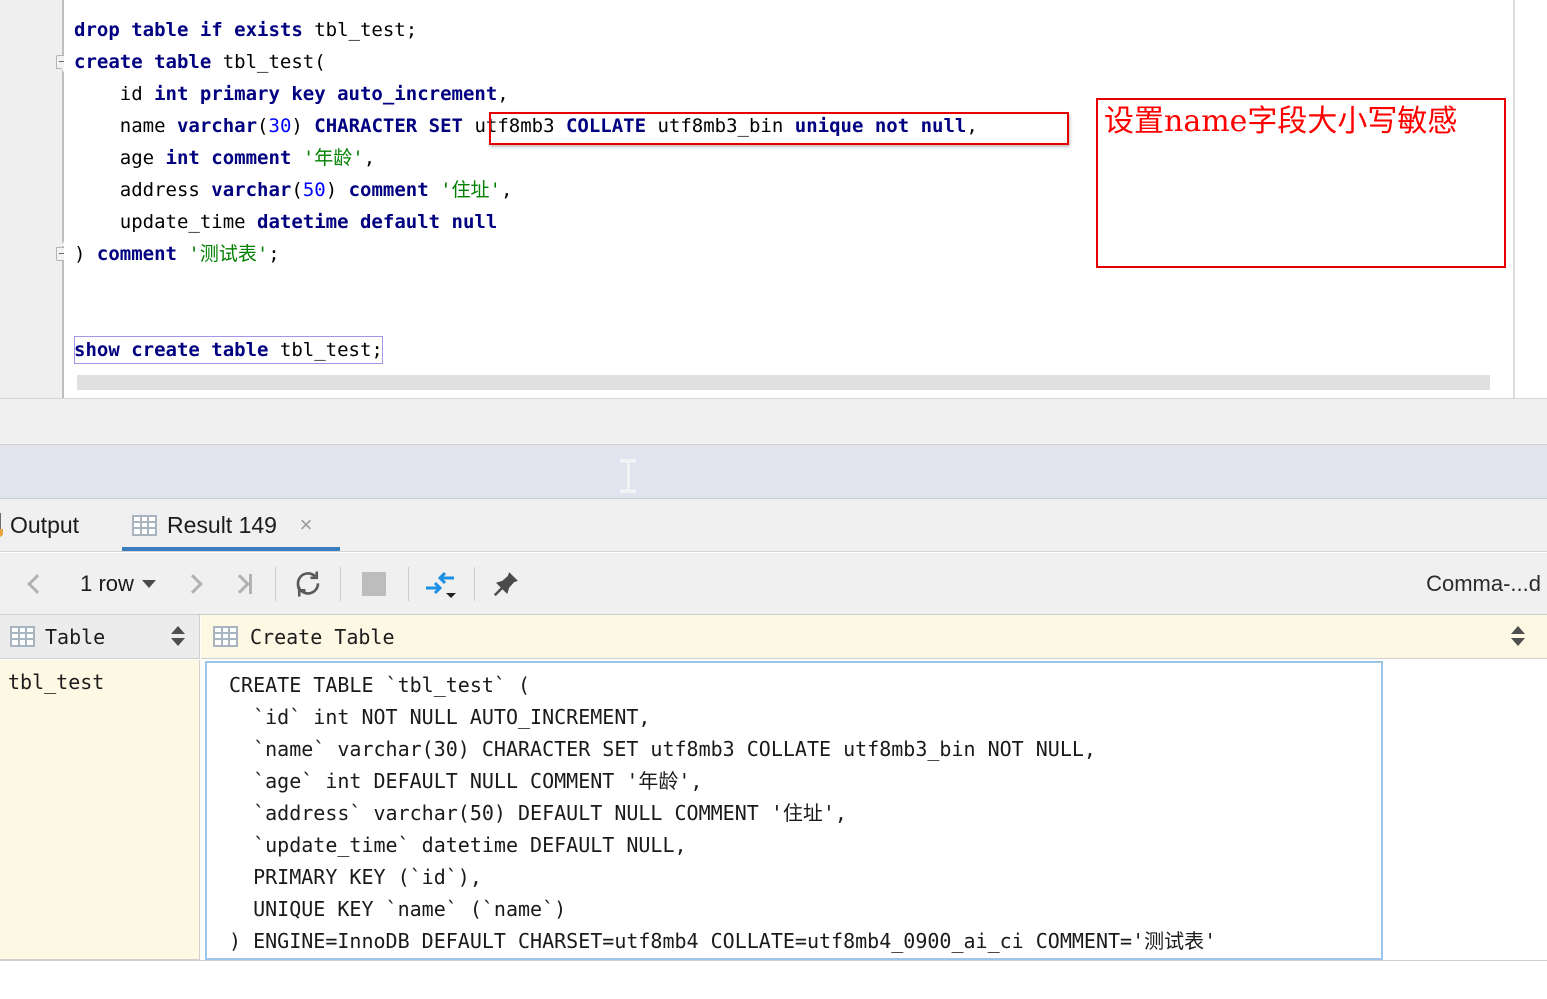  What do you see at coordinates (394, 126) in the screenshot?
I see `code-token: CHARACTER SET` at bounding box center [394, 126].